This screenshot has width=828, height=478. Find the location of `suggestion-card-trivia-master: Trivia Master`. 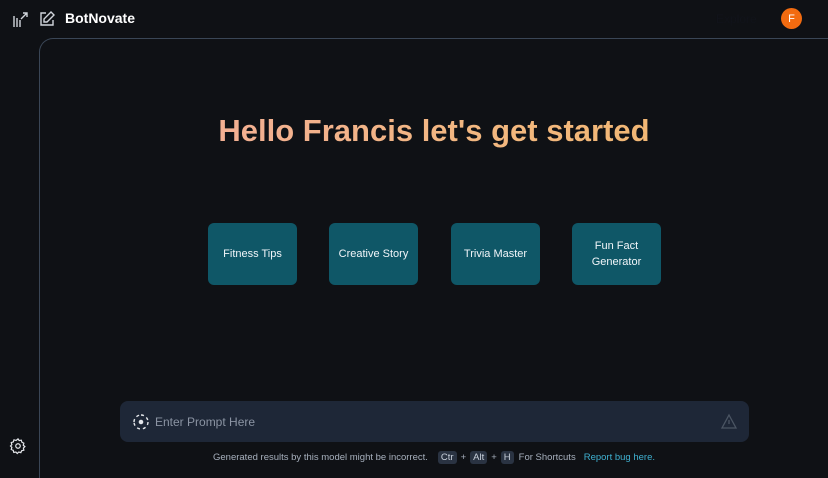

suggestion-card-trivia-master: Trivia Master is located at coordinates (495, 254).